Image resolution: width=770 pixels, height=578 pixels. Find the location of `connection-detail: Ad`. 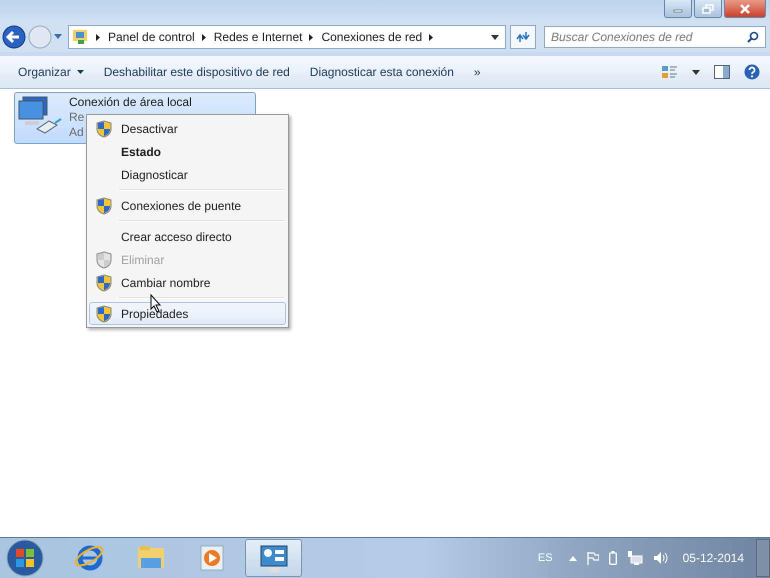

connection-detail: Ad is located at coordinates (76, 132).